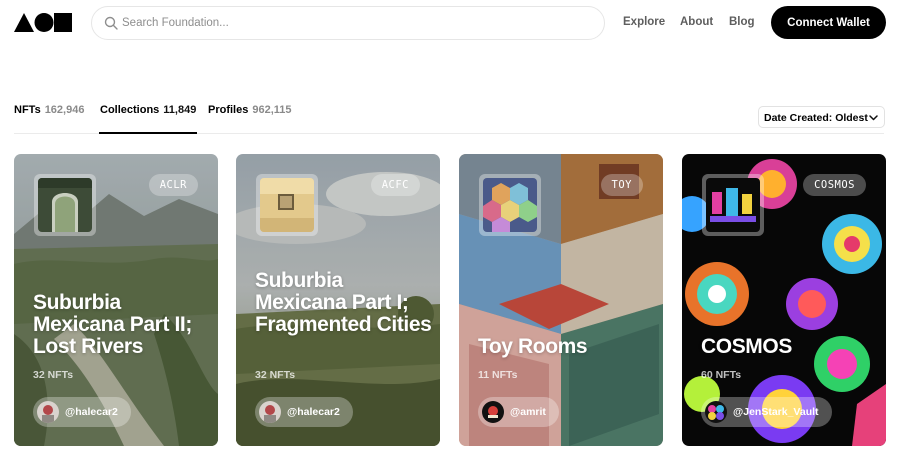 The image size is (900, 455). I want to click on active-tab-indicator, so click(148, 133).